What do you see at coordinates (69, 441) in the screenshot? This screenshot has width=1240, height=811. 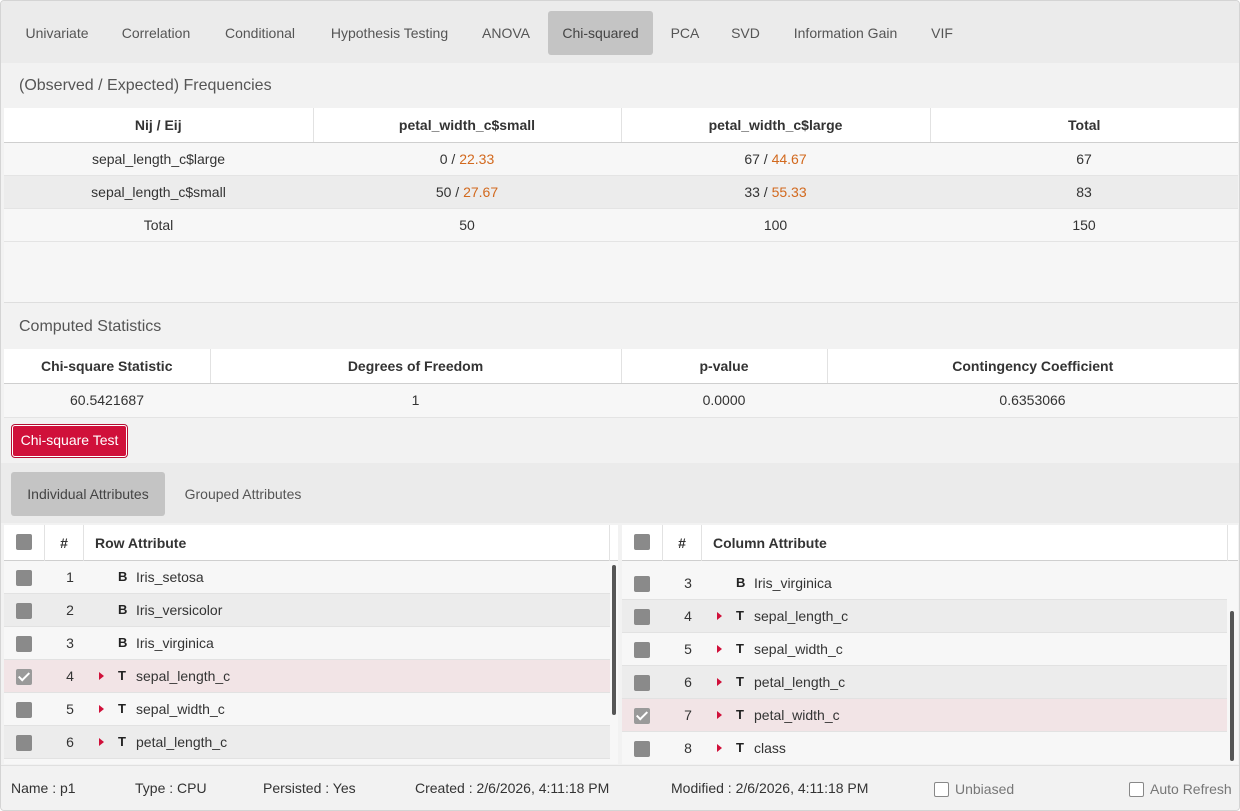 I see `chi-square-test-button: Chi-square Test` at bounding box center [69, 441].